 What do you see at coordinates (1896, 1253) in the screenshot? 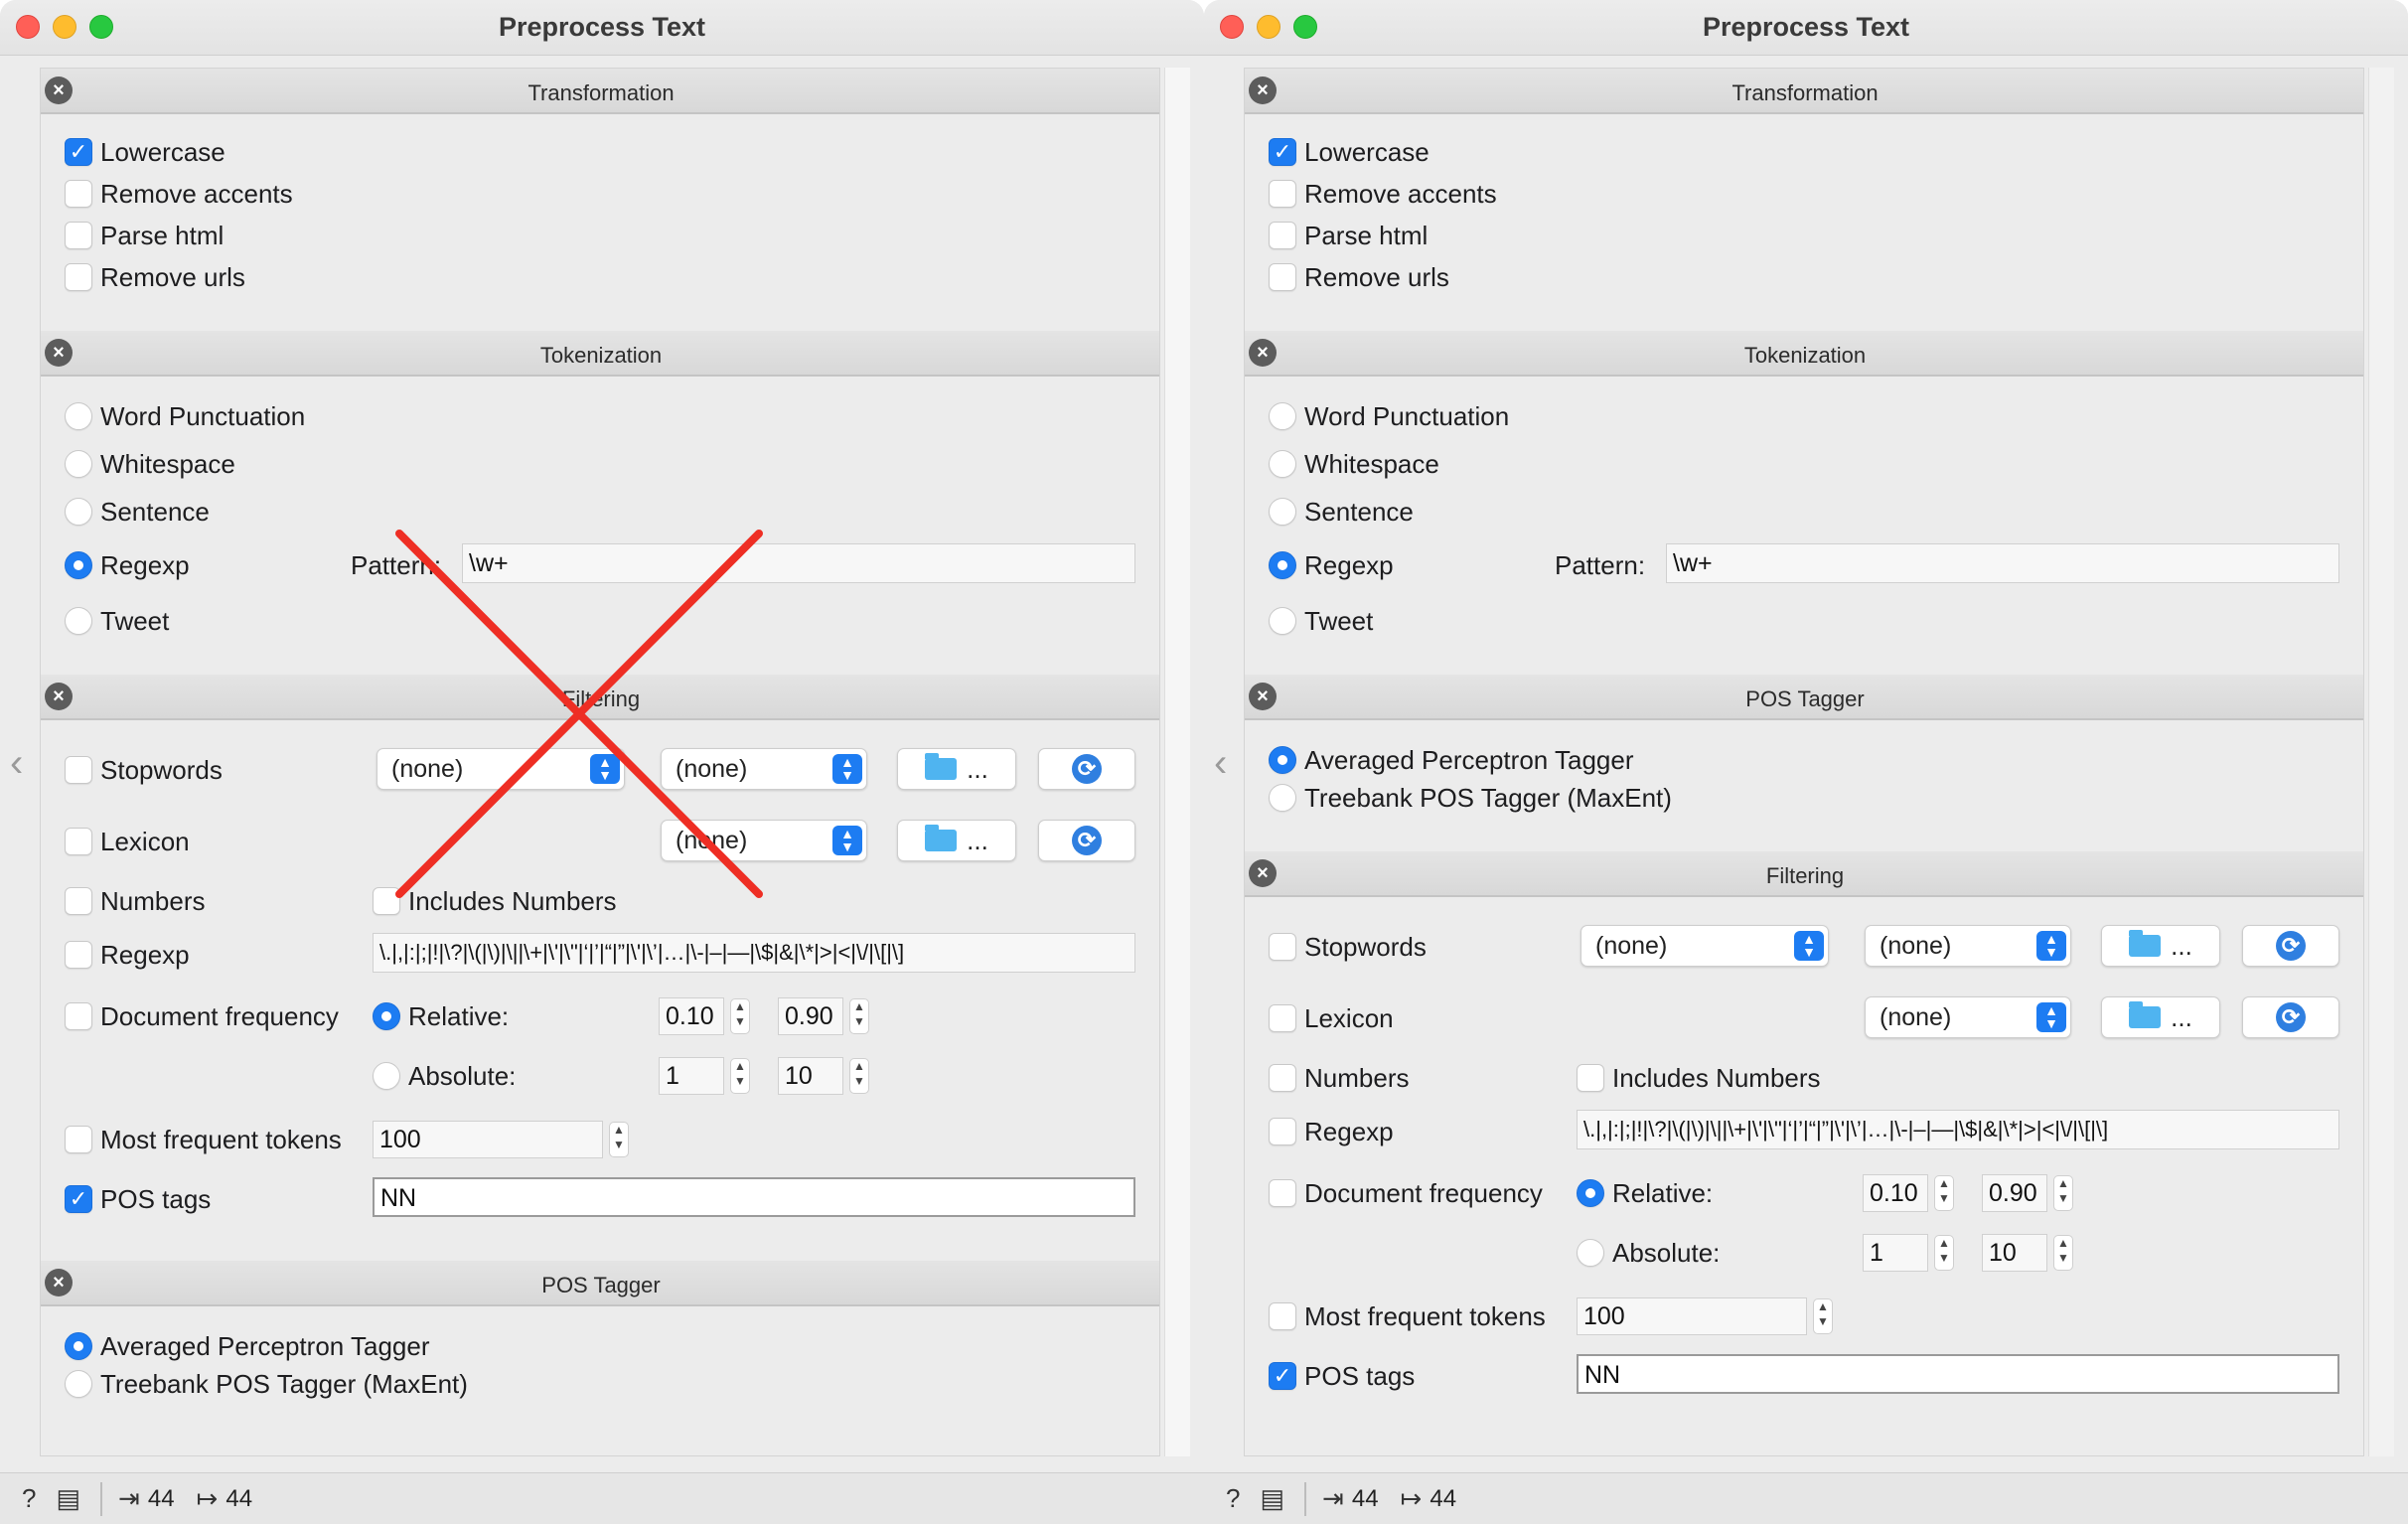
I see `spin-value: 1` at bounding box center [1896, 1253].